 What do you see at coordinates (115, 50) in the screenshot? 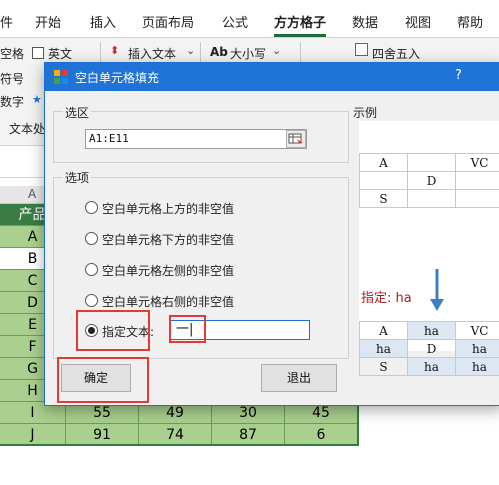
I see `insert-text-icon: ⬍` at bounding box center [115, 50].